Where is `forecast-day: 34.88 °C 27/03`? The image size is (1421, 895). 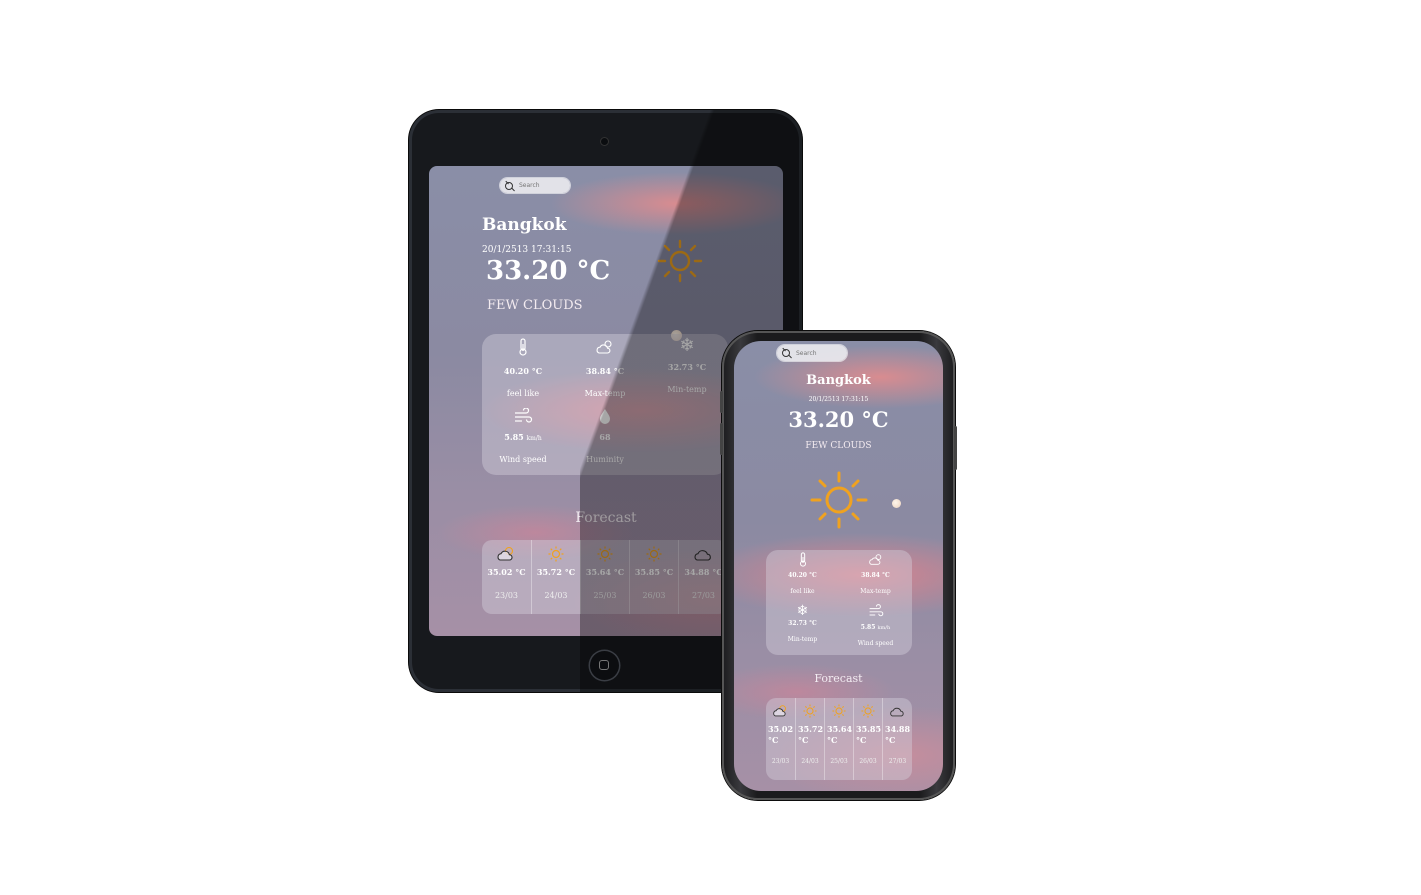
forecast-day: 34.88 °C 27/03 is located at coordinates (897, 739).